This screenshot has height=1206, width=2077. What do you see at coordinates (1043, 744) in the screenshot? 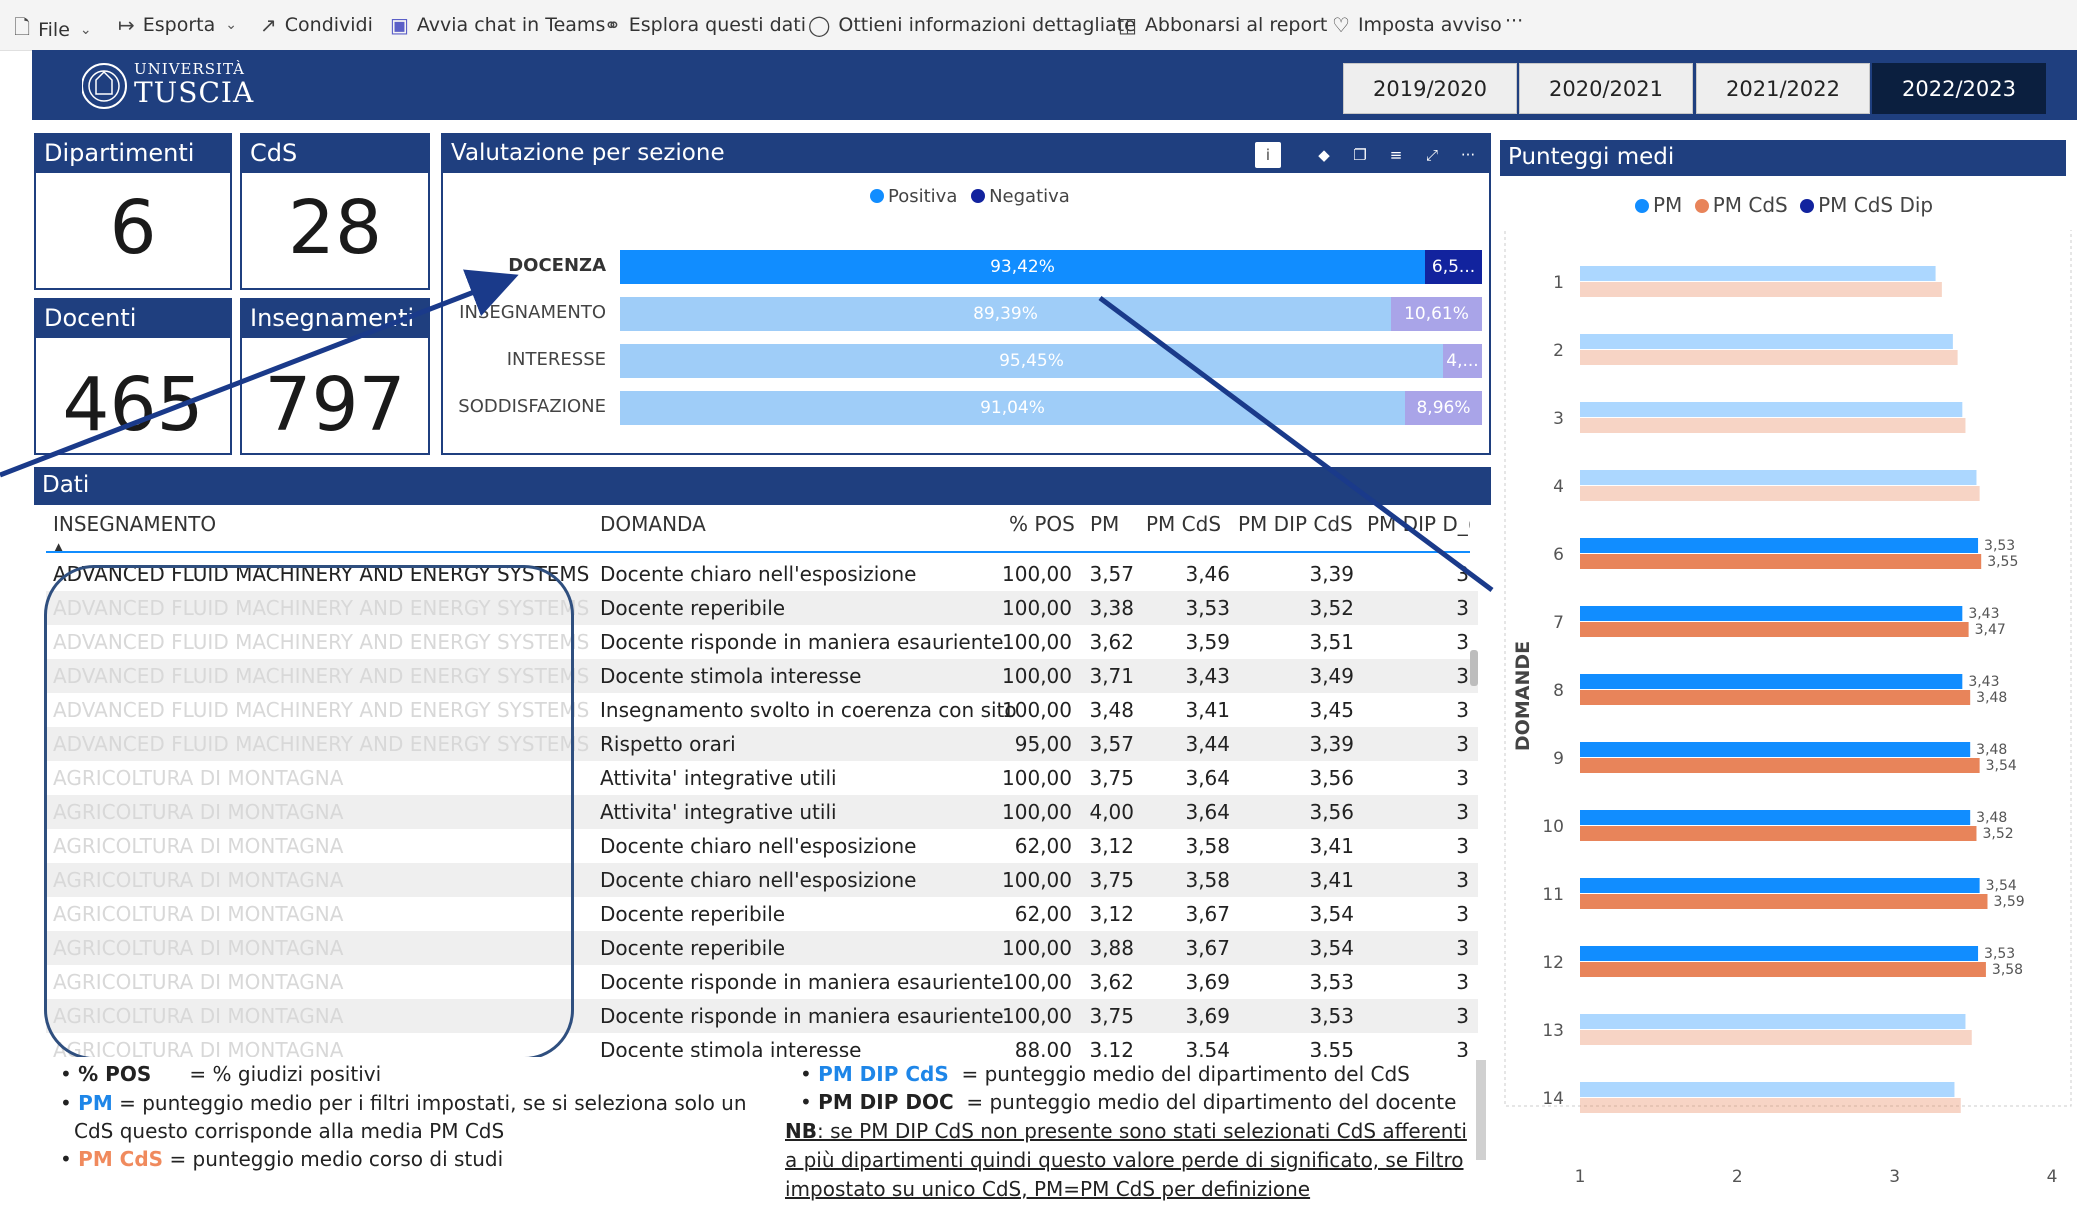
I see `table-cell: 95,00` at bounding box center [1043, 744].